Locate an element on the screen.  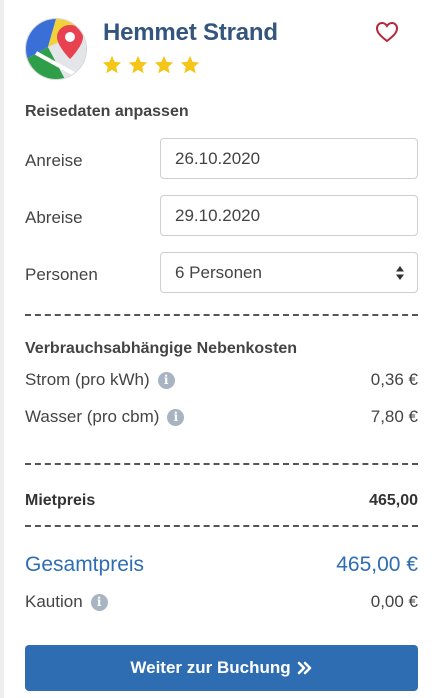
water-cost-label: Wasser (pro cbm) i is located at coordinates (105, 417).